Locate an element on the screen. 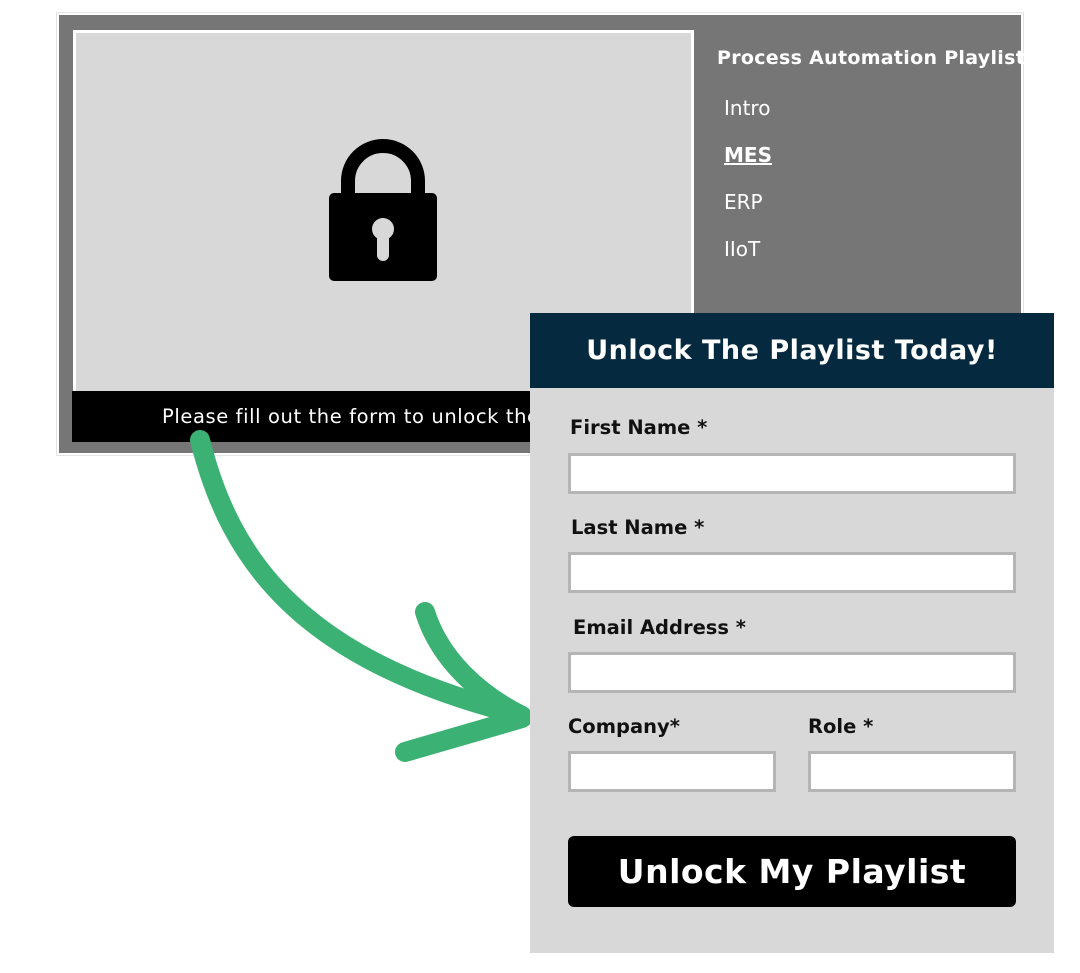  playlist-title: Process Automation Playlist is located at coordinates (871, 58).